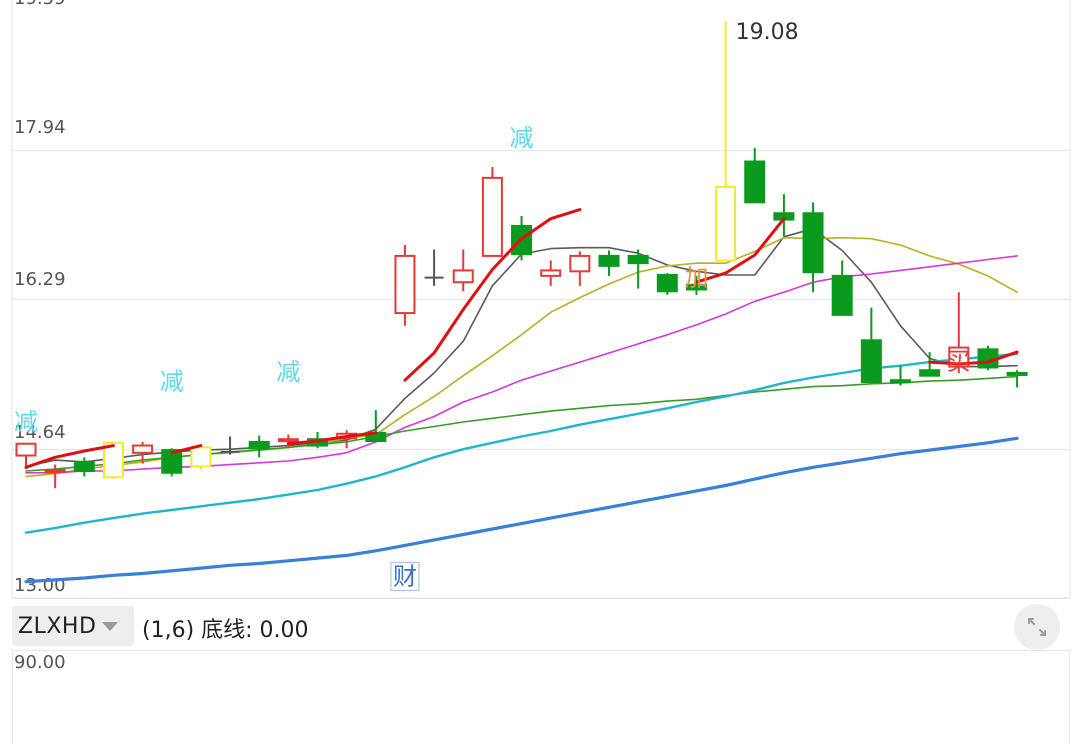 This screenshot has width=1080, height=744. I want to click on marker-boxed: 财, so click(405, 576).